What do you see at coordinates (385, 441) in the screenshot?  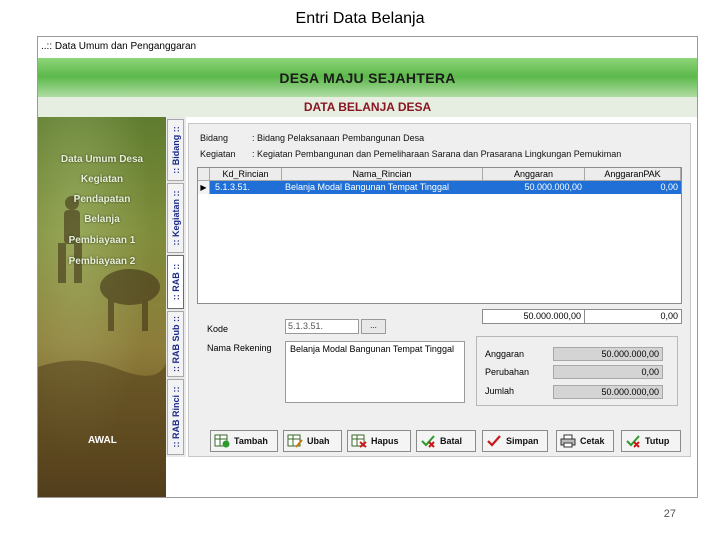 I see `hapus-label: Hapus` at bounding box center [385, 441].